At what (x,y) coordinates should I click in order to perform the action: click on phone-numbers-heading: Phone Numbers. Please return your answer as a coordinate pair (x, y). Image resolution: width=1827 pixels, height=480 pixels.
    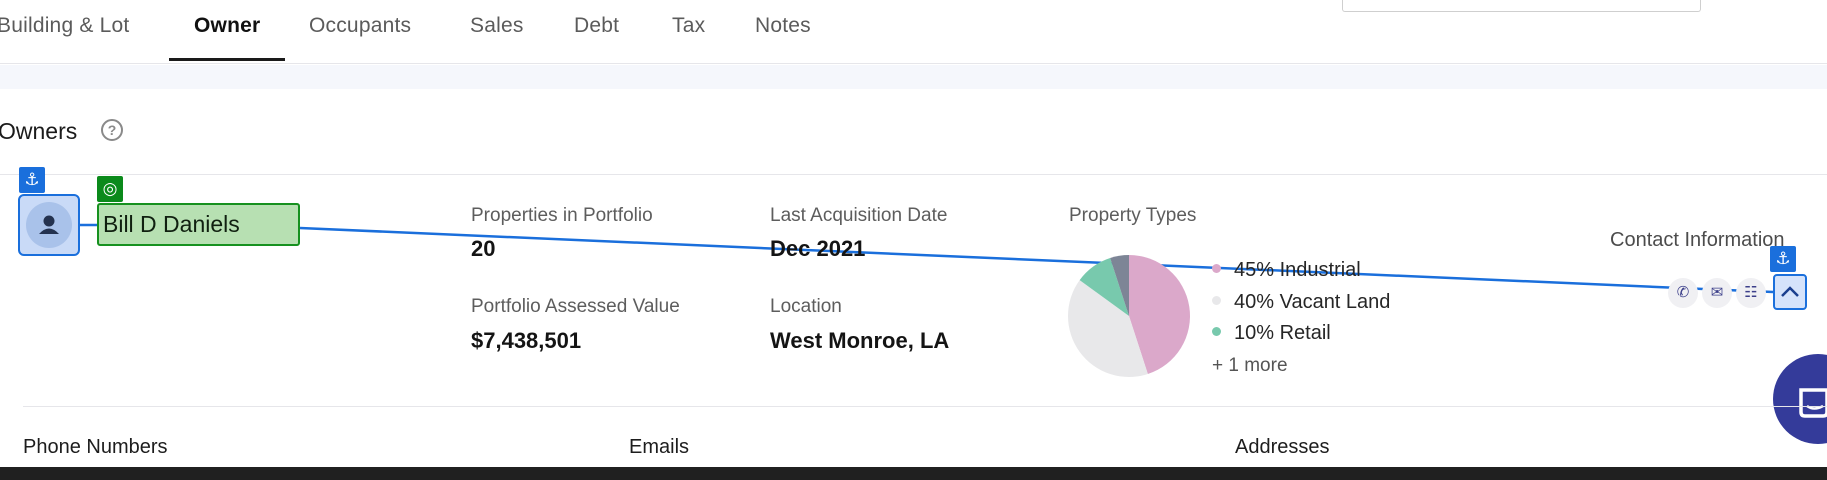
    Looking at the image, I should click on (95, 447).